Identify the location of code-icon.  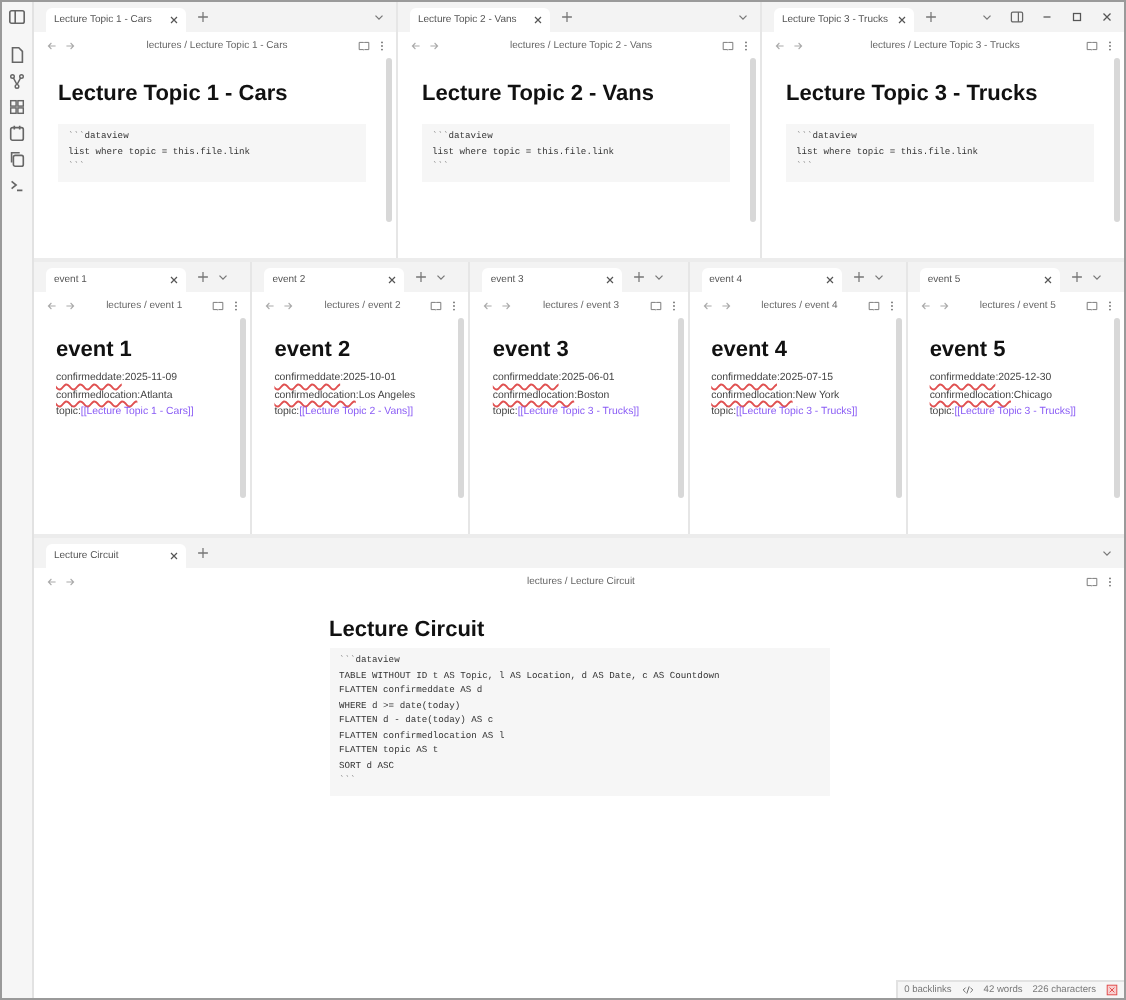
(967, 990).